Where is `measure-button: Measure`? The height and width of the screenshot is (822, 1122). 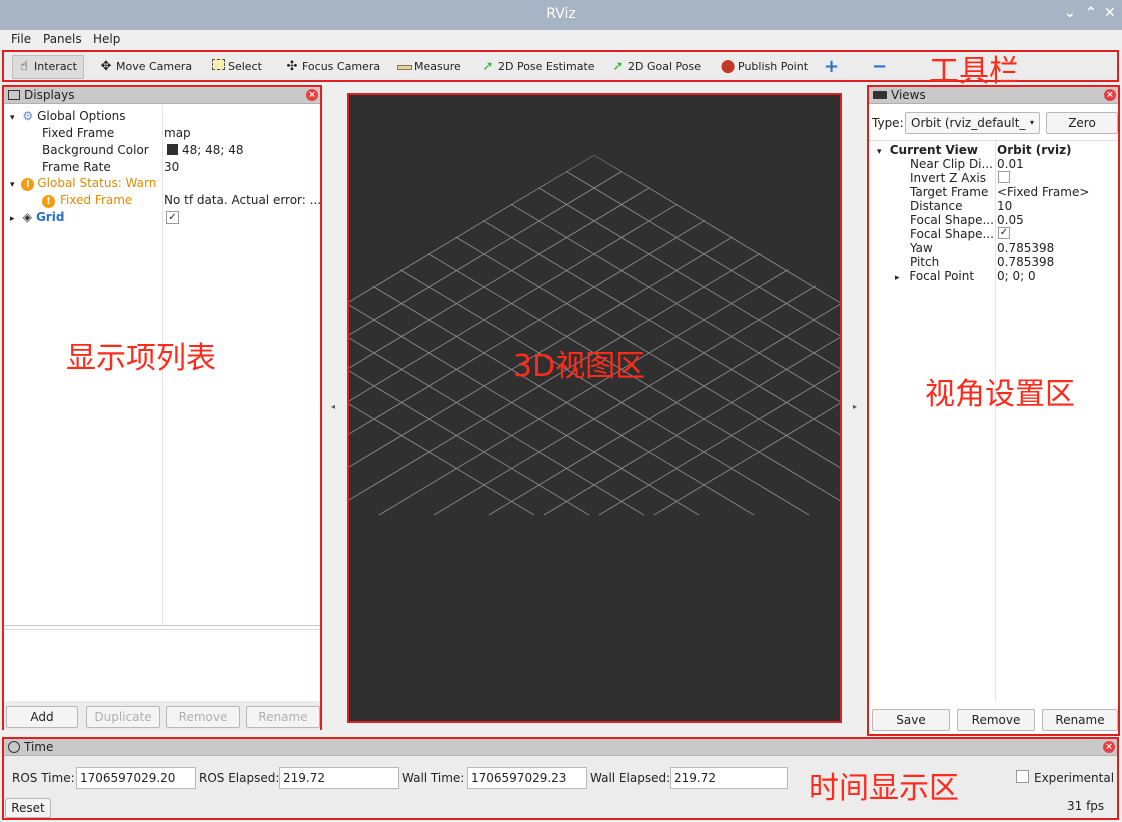
measure-button: Measure is located at coordinates (428, 67).